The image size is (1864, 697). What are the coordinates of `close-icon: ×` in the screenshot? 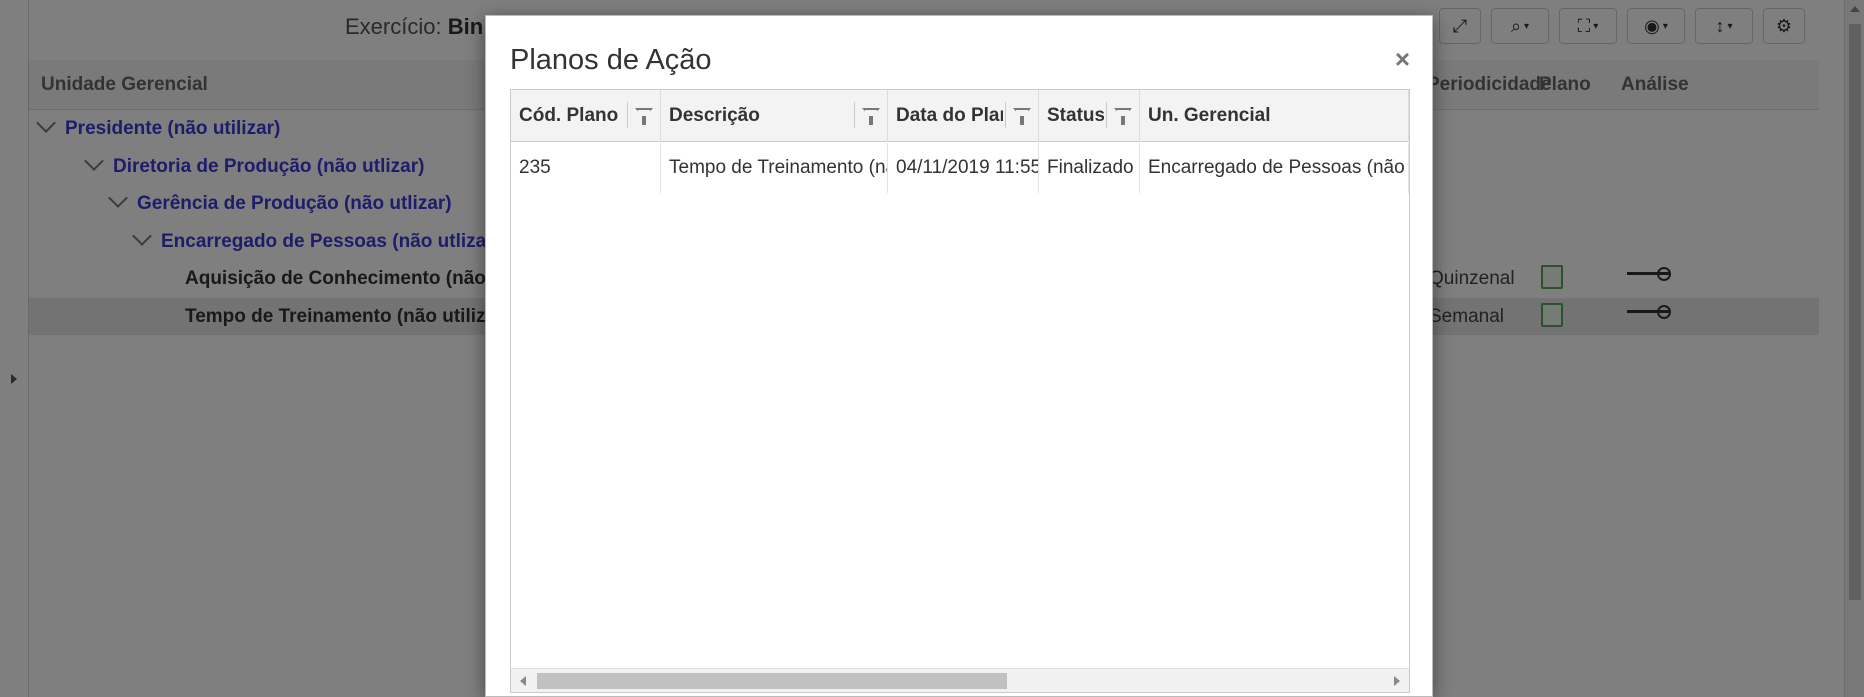 It's located at (1402, 59).